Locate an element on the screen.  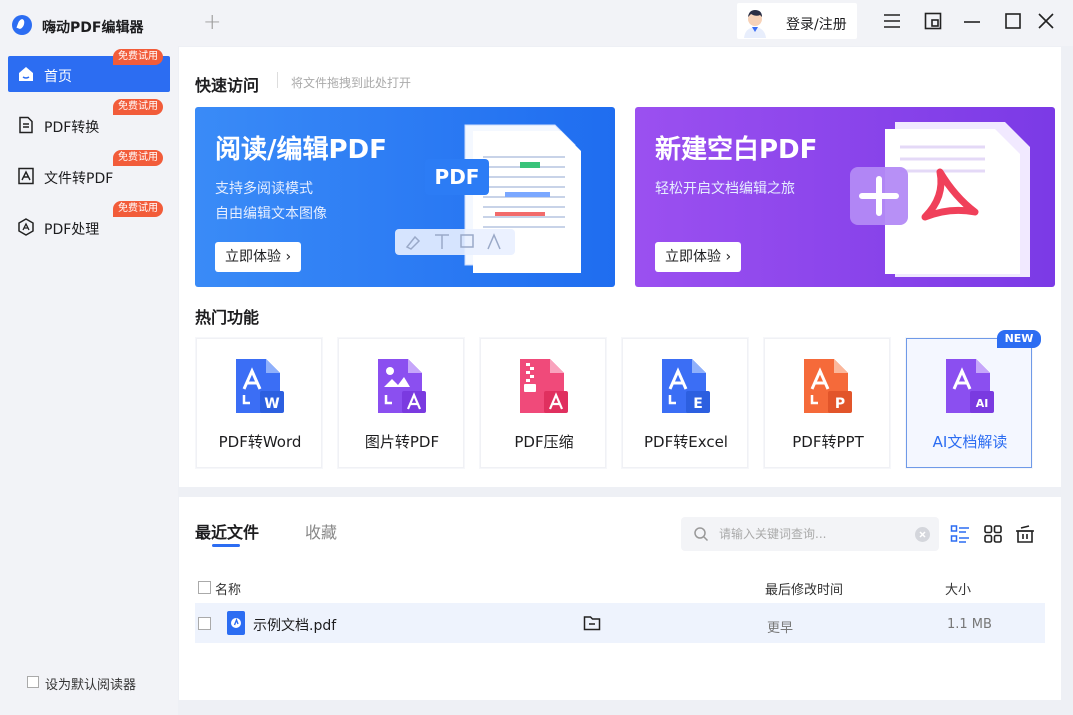
home-icon is located at coordinates (26, 74).